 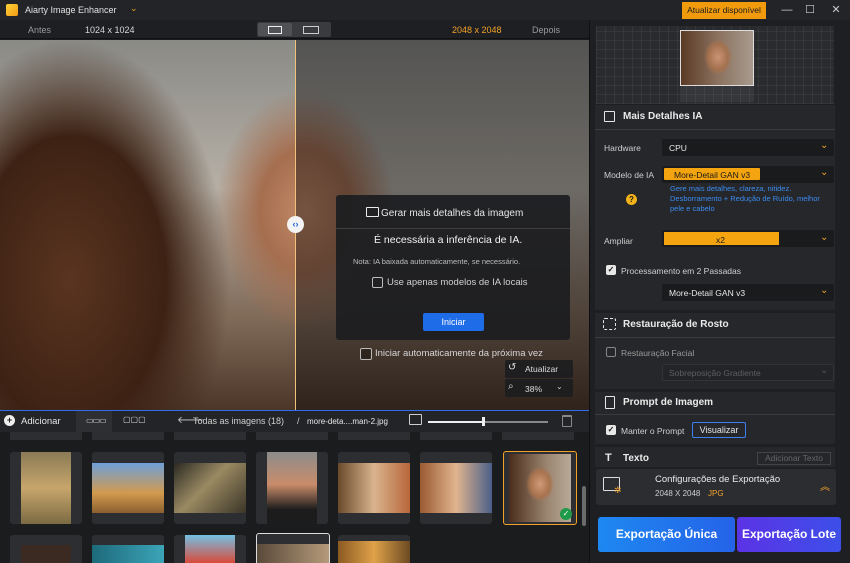 What do you see at coordinates (584, 506) in the screenshot?
I see `thumbnail-scrollbar` at bounding box center [584, 506].